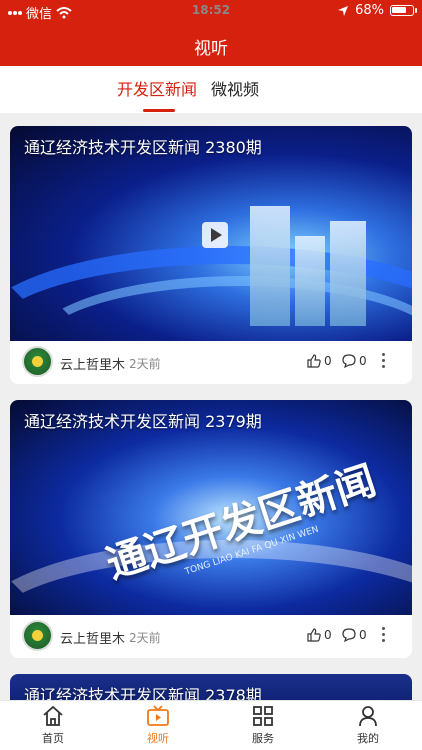  I want to click on tab-bar: 开发区新闻 微视频, so click(211, 89).